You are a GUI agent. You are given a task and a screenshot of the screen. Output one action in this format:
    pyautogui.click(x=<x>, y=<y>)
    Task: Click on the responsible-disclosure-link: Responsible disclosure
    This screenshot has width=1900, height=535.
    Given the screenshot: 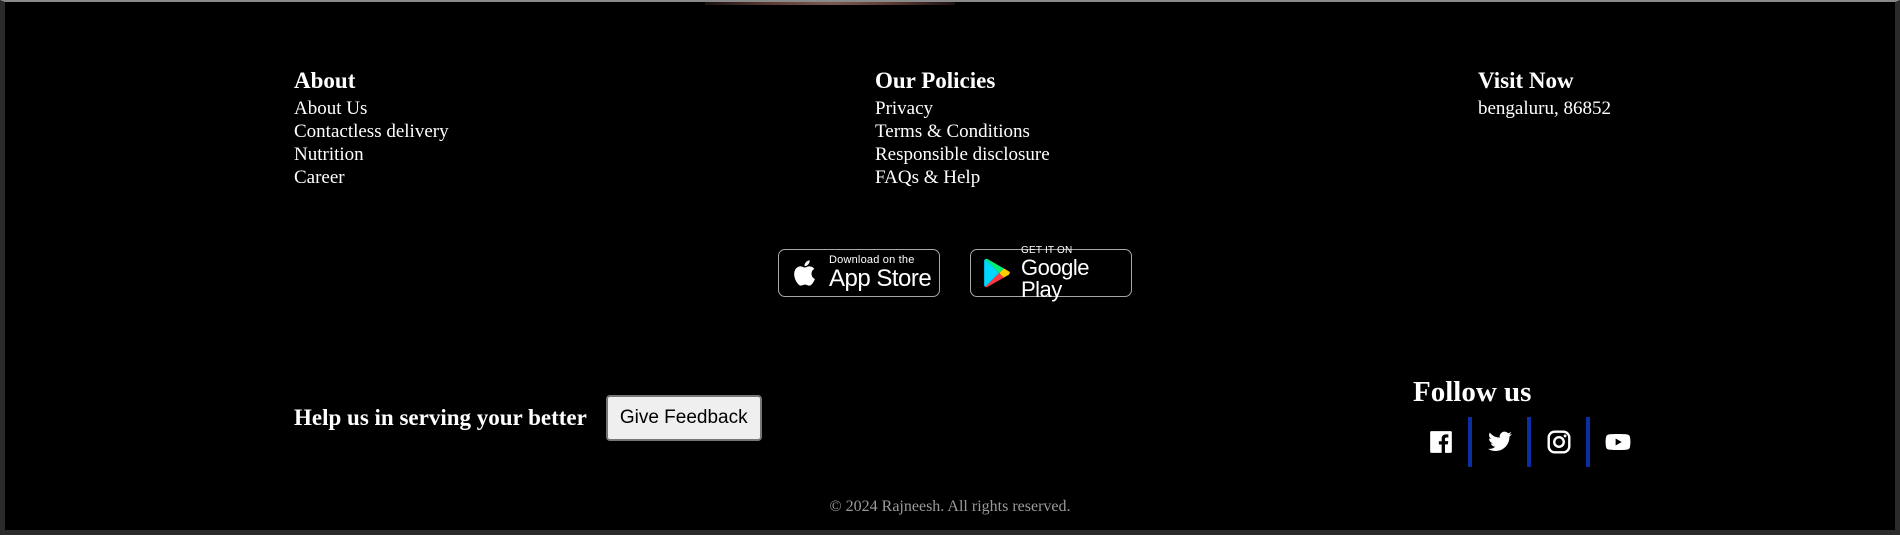 What is the action you would take?
    pyautogui.click(x=962, y=154)
    